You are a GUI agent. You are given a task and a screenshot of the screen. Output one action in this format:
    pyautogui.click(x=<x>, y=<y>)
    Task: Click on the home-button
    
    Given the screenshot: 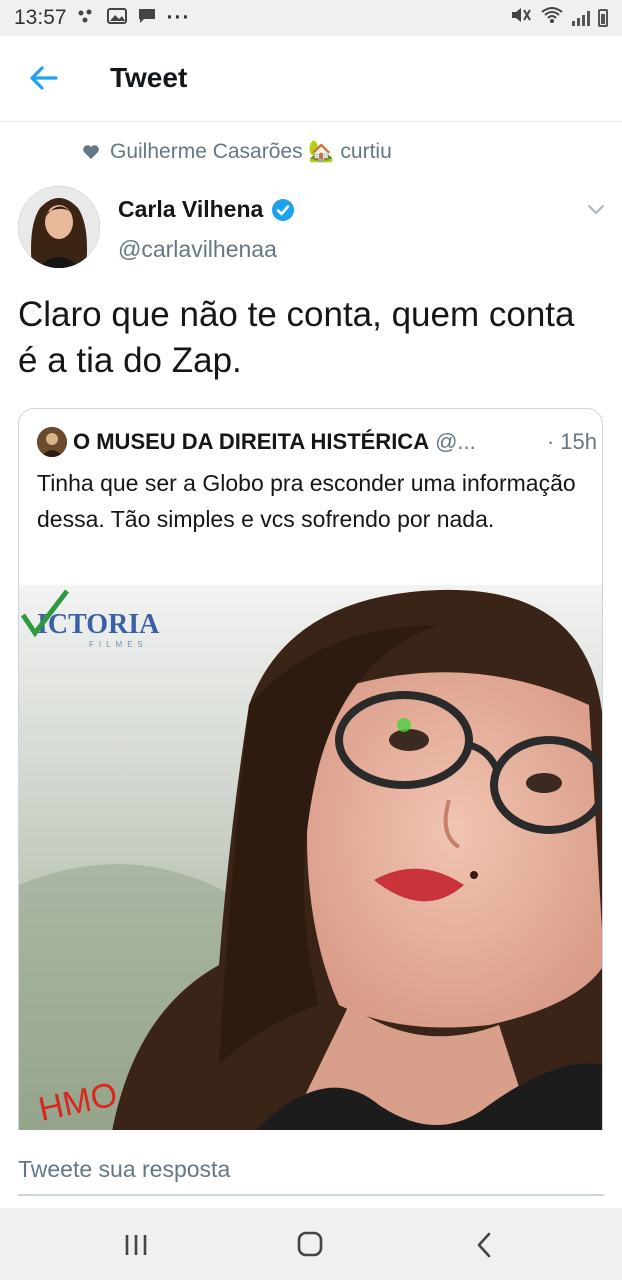 What is the action you would take?
    pyautogui.click(x=310, y=1245)
    